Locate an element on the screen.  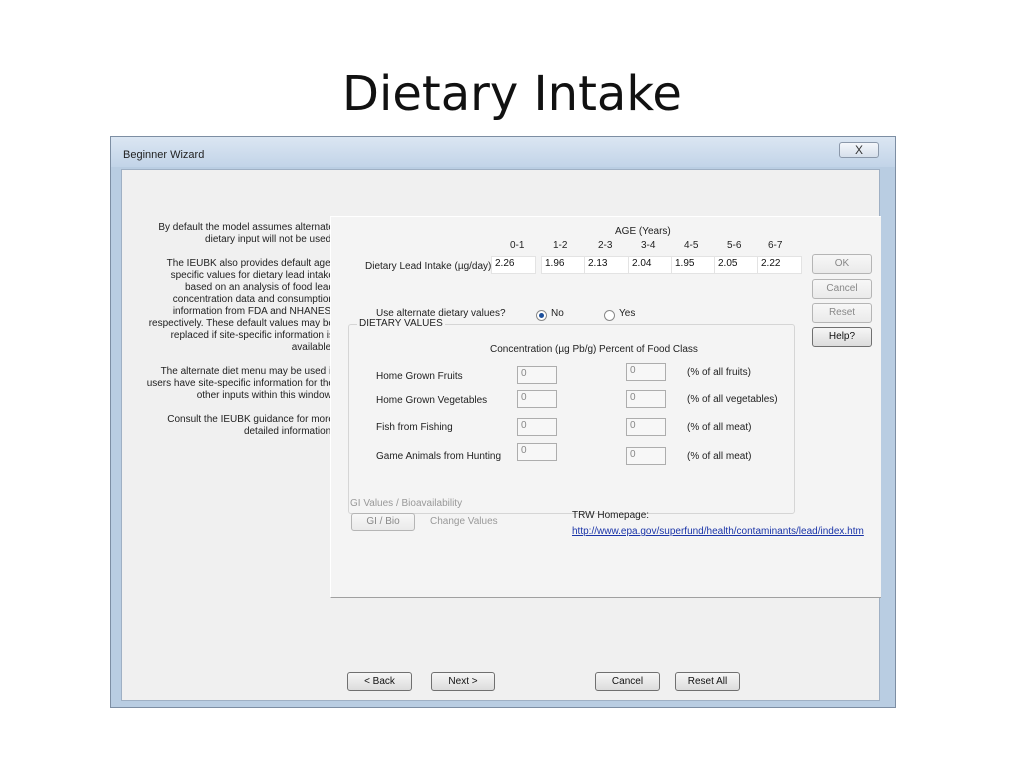
intake-field-3-4: 2.04 is located at coordinates (650, 265).